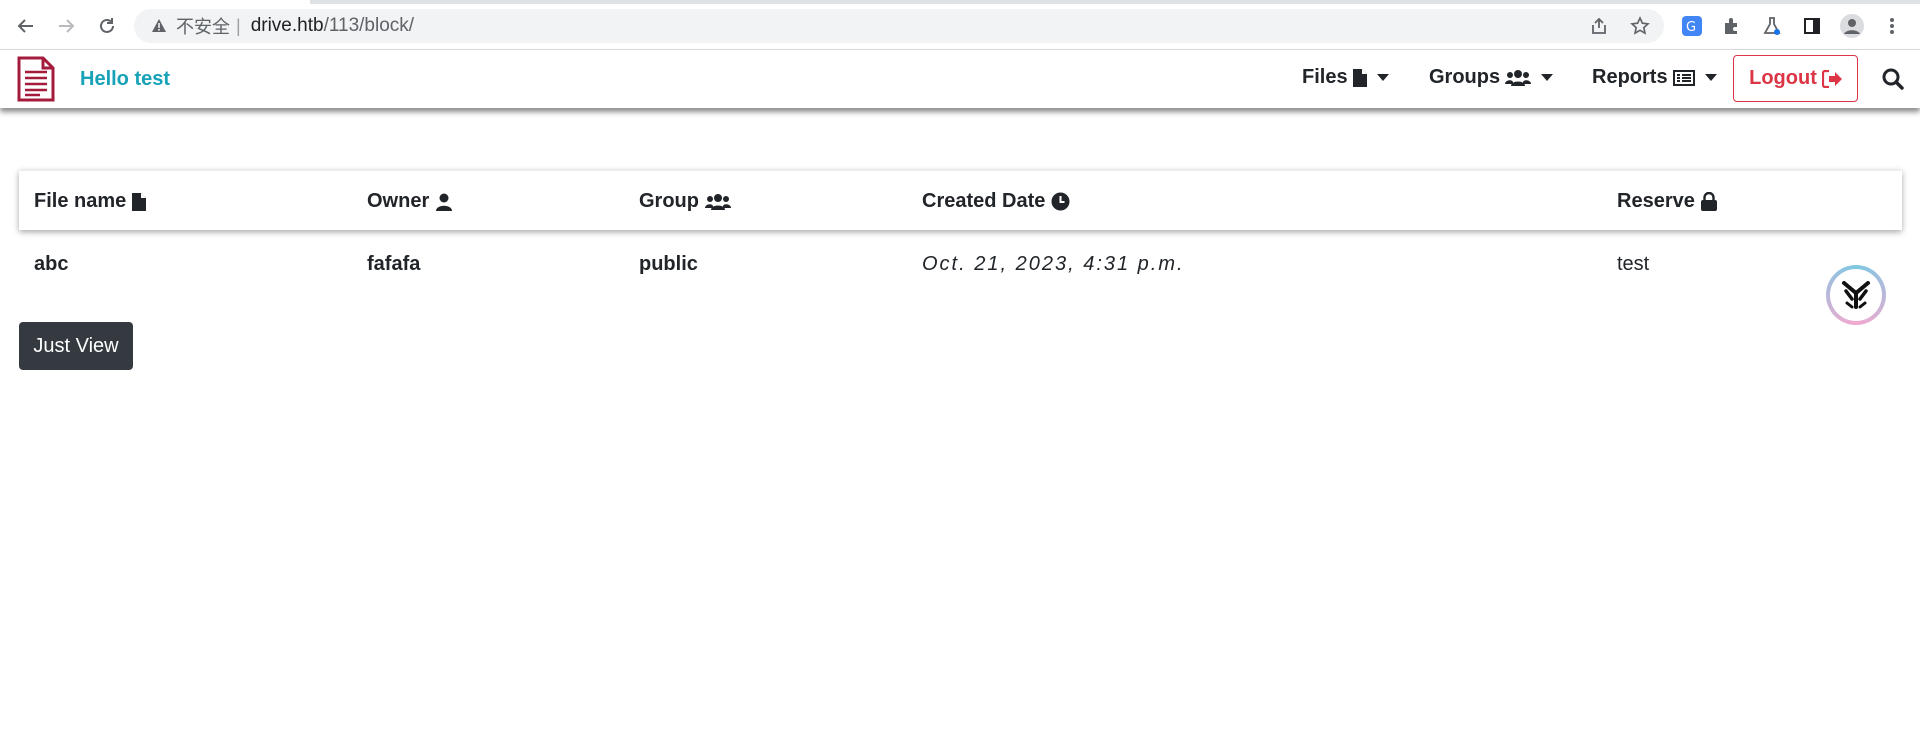  Describe the element at coordinates (1831, 78) in the screenshot. I see `sign-out-icon` at that location.